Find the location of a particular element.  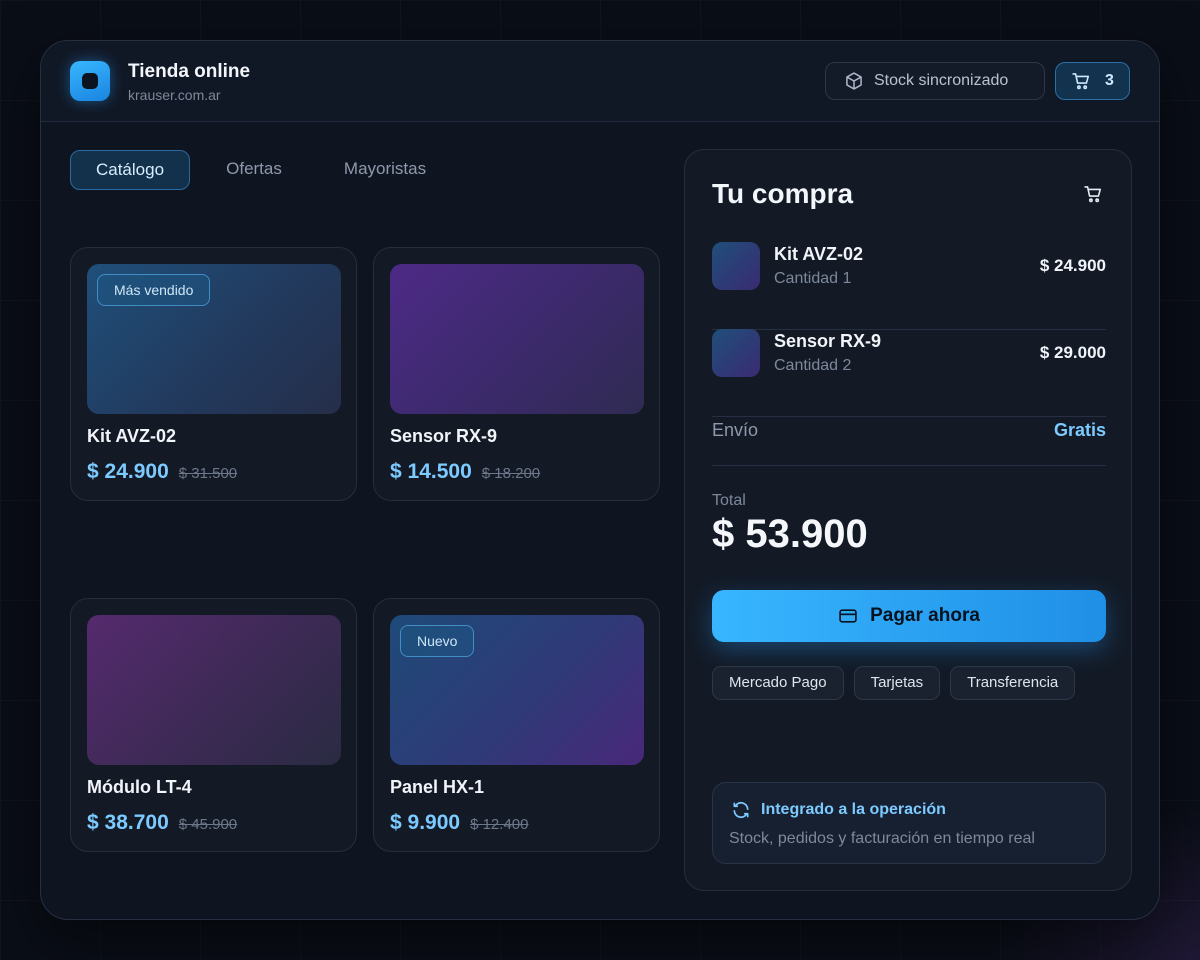

product-old-price: $ 18.200 is located at coordinates (511, 473).